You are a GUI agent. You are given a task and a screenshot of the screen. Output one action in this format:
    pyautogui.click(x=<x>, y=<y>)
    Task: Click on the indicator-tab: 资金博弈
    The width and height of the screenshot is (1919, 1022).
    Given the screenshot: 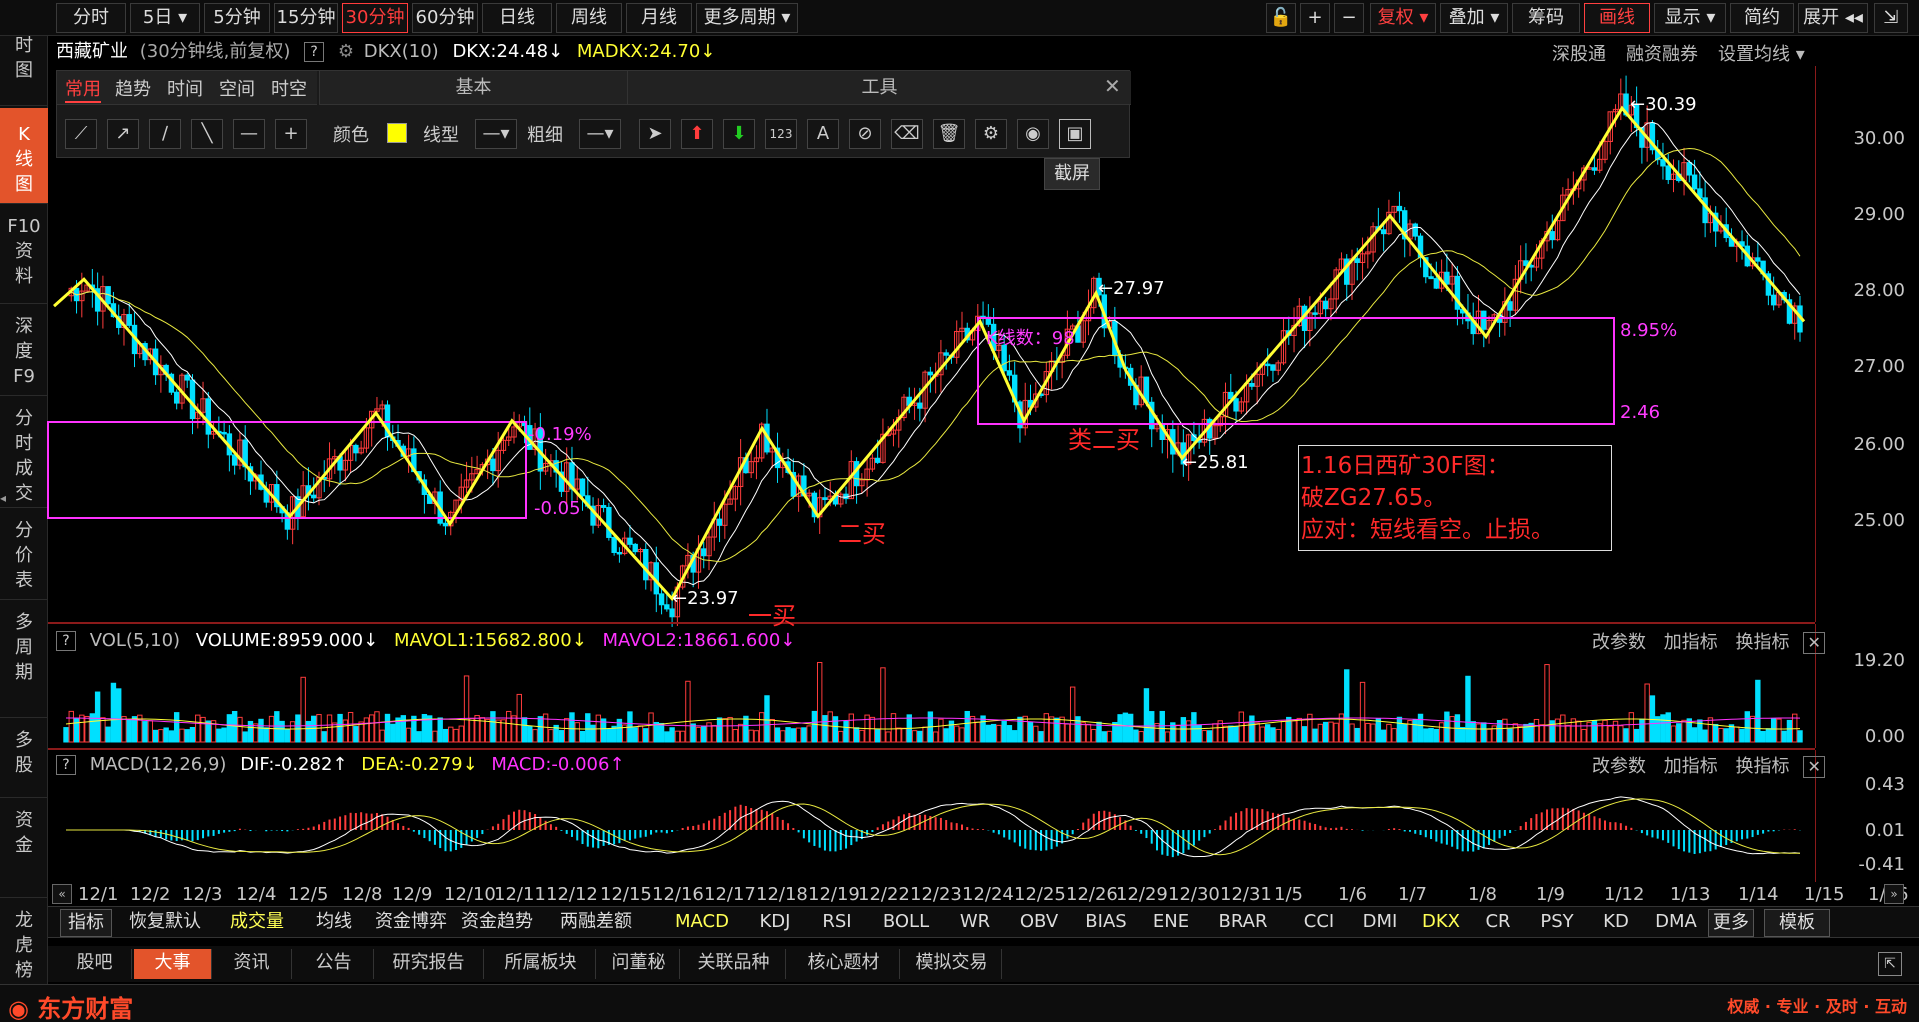 What is the action you would take?
    pyautogui.click(x=411, y=923)
    